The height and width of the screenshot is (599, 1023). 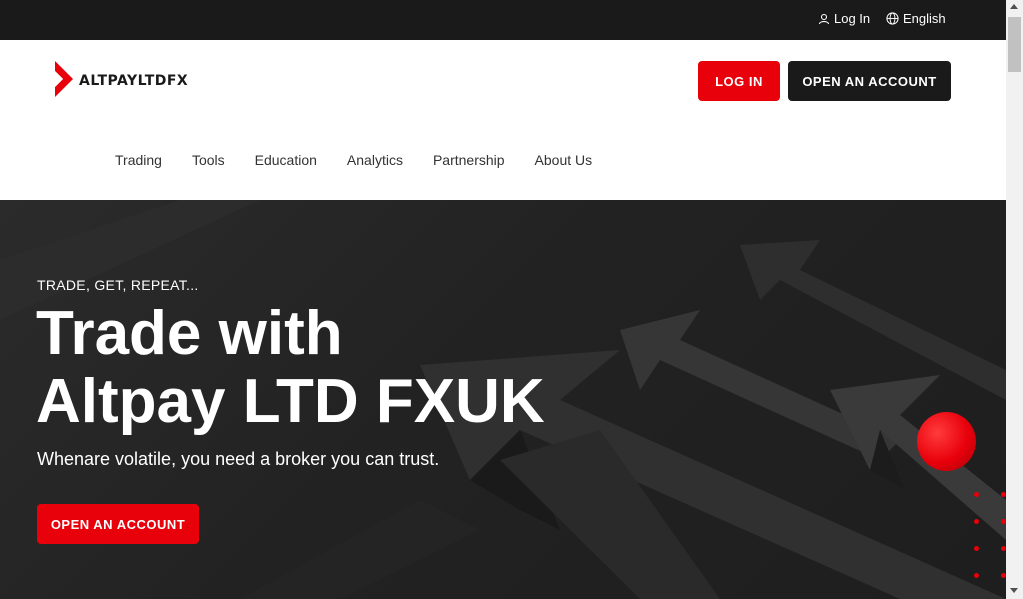 I want to click on language-selector: English, so click(x=916, y=18).